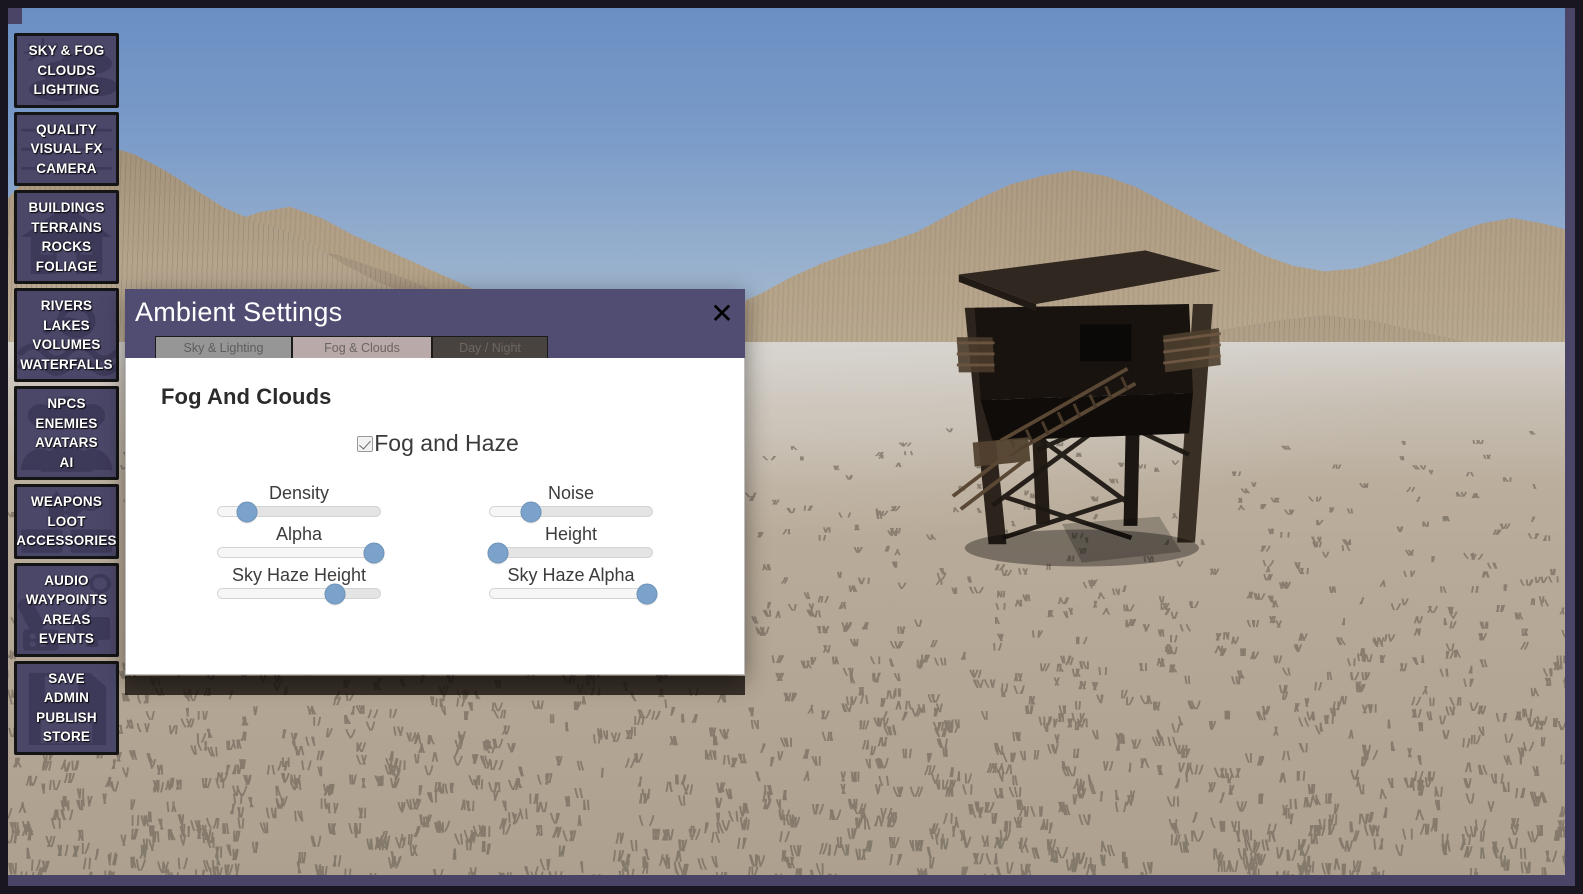 Image resolution: width=1583 pixels, height=894 pixels. Describe the element at coordinates (66, 697) in the screenshot. I see `sidebar-label-line: ADMIN` at that location.